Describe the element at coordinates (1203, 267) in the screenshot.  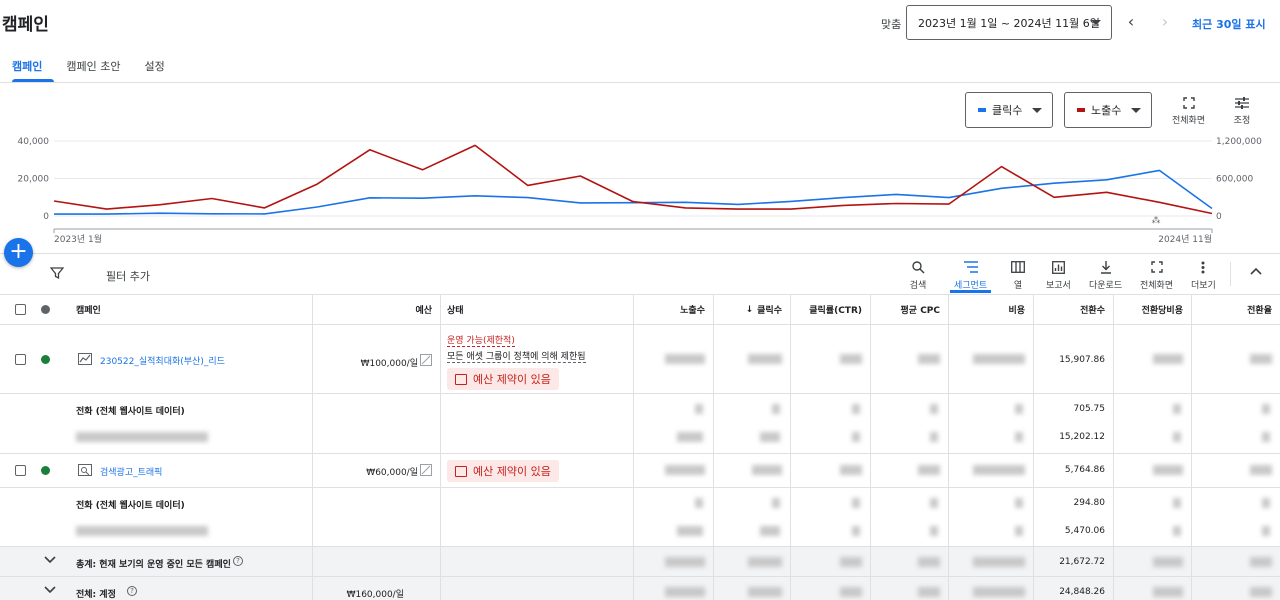
I see `more-icon` at that location.